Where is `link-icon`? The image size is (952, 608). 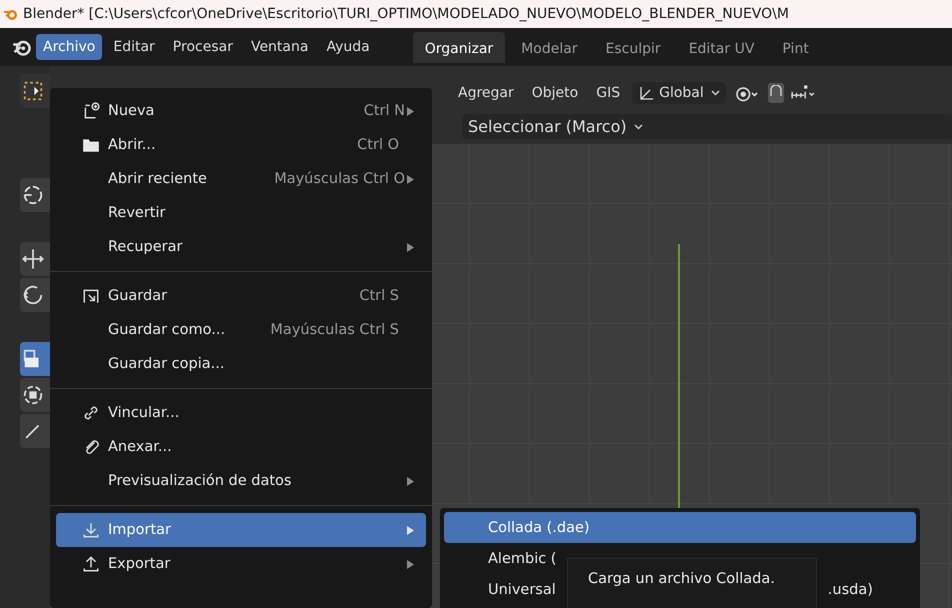
link-icon is located at coordinates (91, 413).